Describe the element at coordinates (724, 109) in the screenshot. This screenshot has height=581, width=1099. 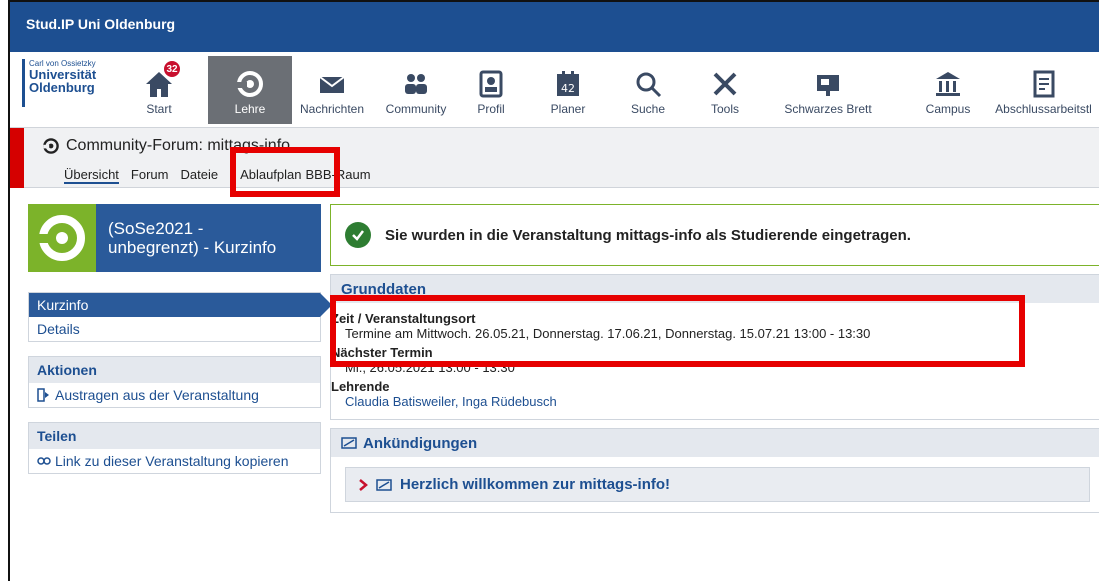
I see `nav-label: Tools` at that location.